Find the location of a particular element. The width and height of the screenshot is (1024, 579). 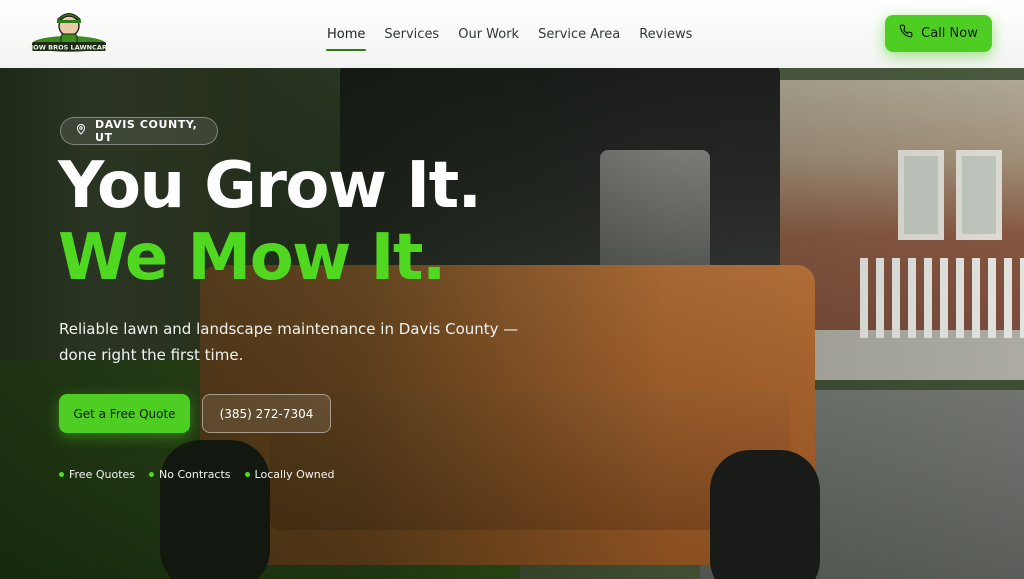

location-badge: DAVIS COUNTY, UT is located at coordinates (139, 131).